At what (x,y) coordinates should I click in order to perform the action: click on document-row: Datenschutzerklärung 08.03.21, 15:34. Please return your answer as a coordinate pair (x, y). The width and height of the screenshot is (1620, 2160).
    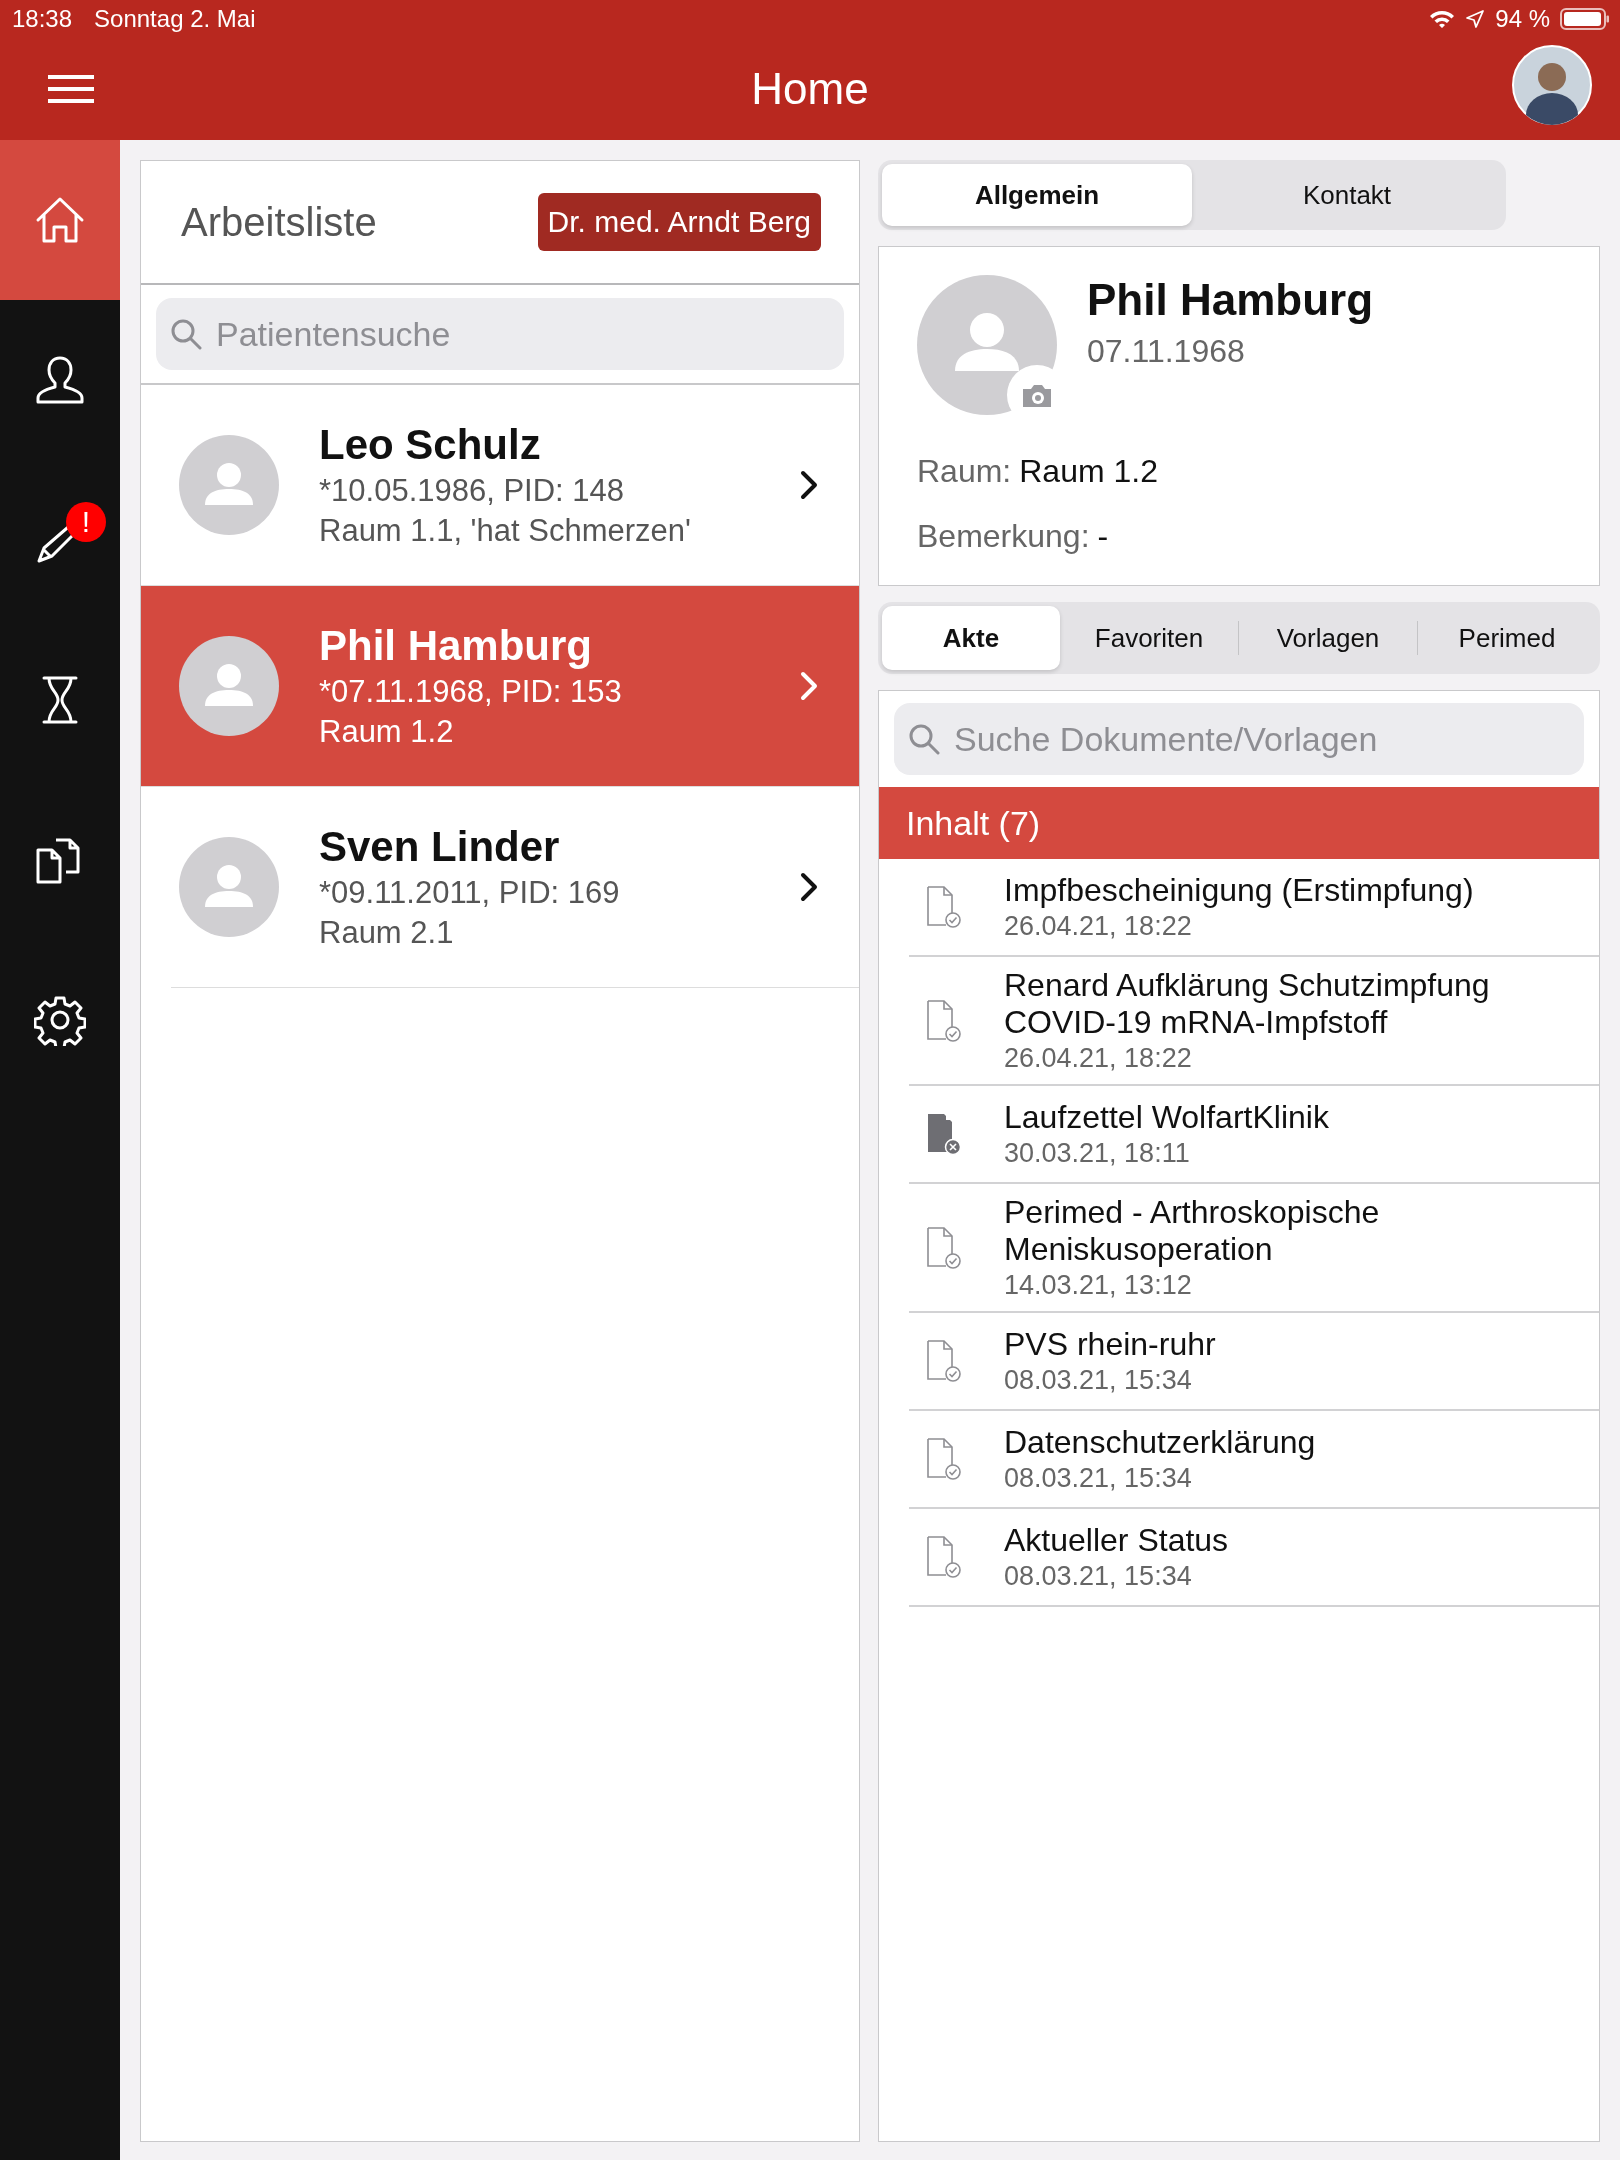
    Looking at the image, I should click on (1254, 1460).